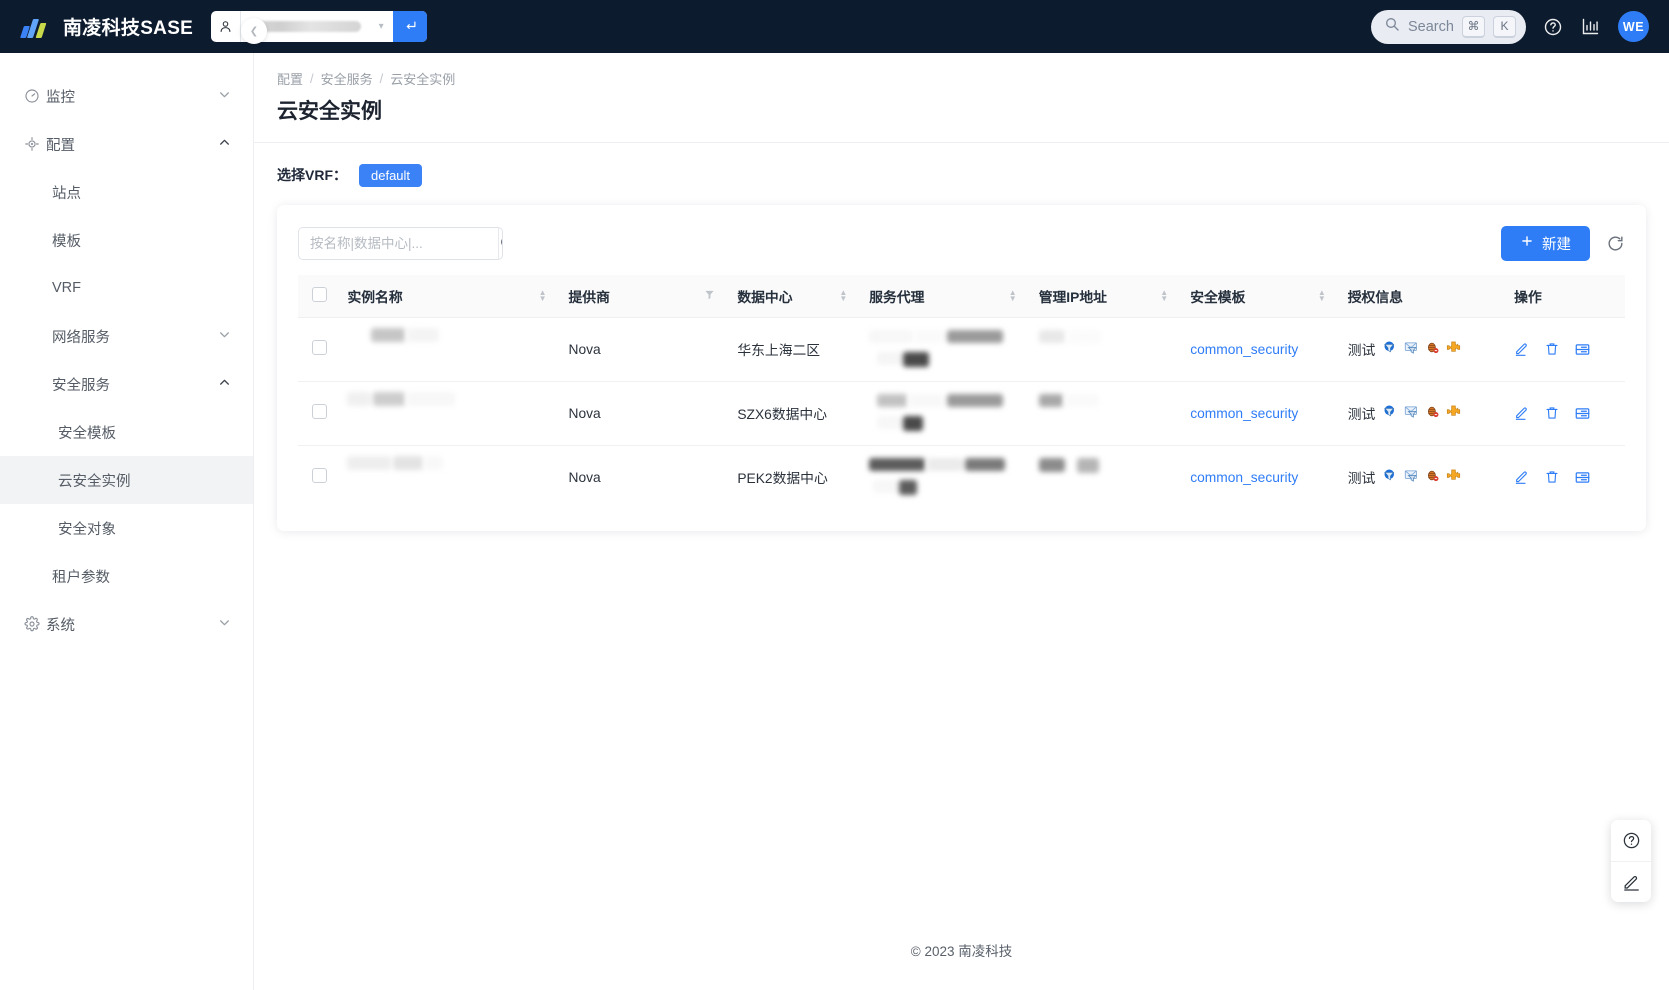  I want to click on breadcrumb-item-1: 安全服务, so click(347, 78).